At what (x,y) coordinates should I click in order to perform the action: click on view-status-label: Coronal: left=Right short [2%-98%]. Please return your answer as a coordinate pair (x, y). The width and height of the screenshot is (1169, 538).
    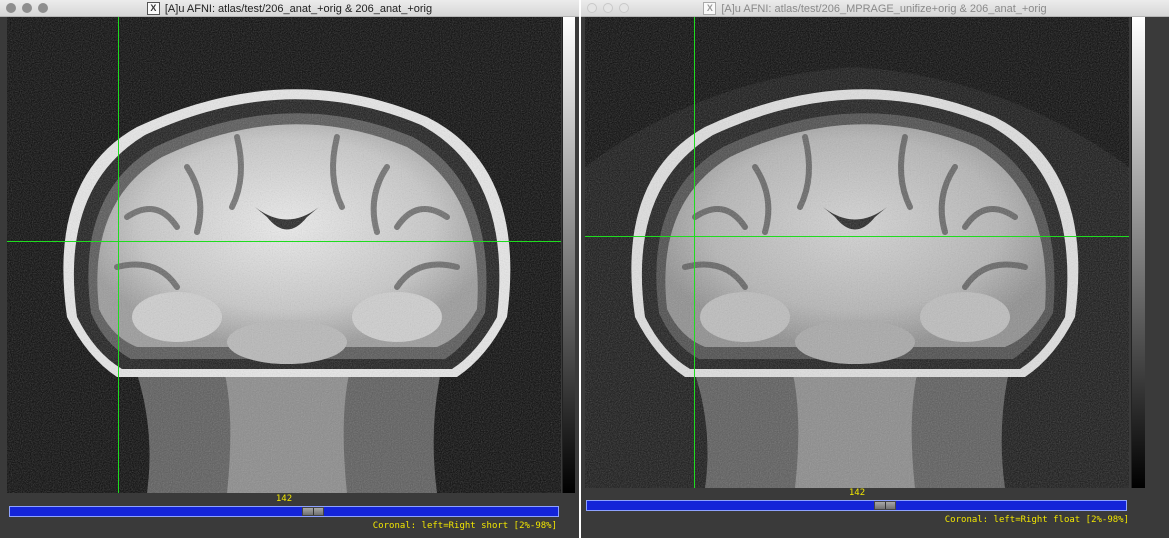
    Looking at the image, I should click on (464, 526).